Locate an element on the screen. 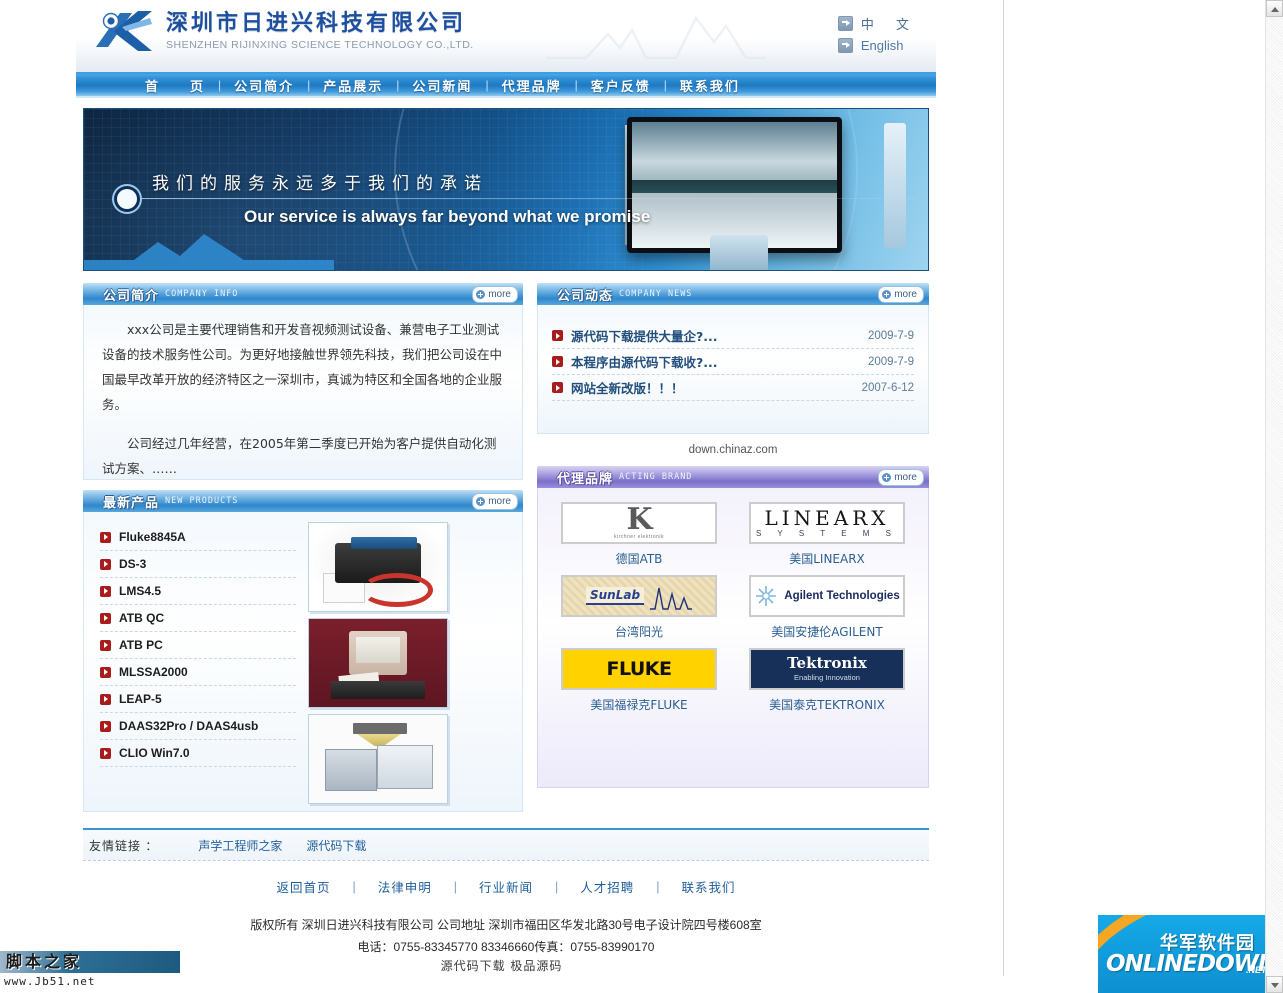 The image size is (1283, 993). product-item-name: ATB PC is located at coordinates (141, 645).